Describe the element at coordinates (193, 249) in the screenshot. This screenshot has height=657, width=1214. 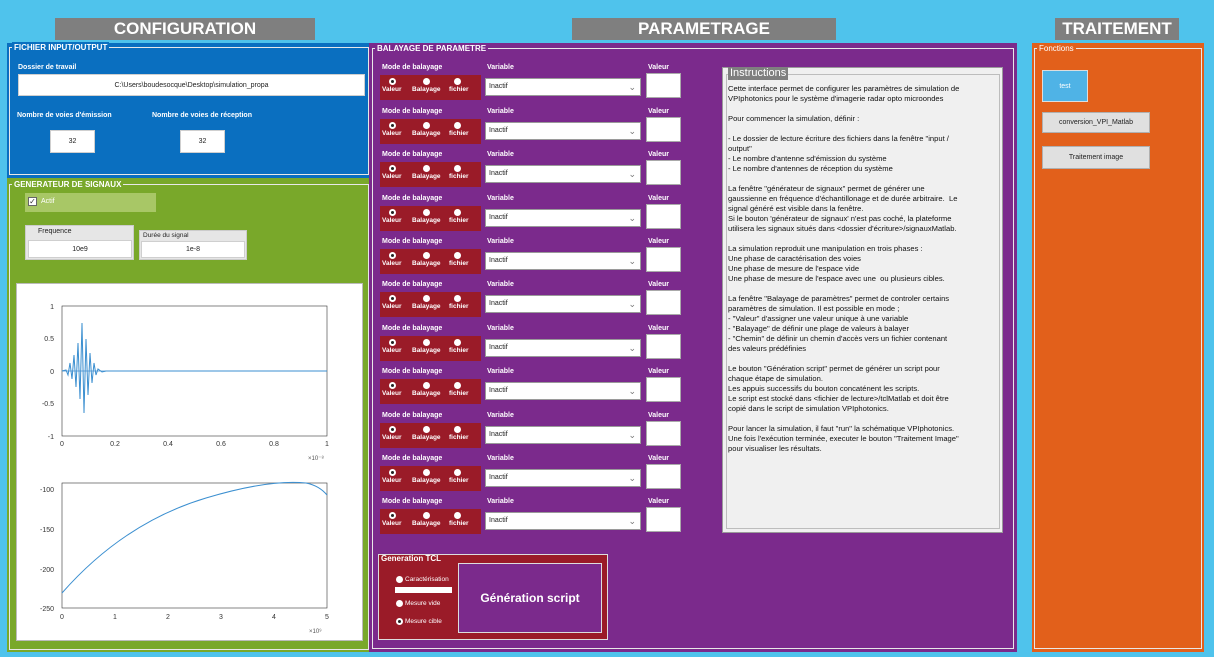
I see `duree-input: 1e-8` at that location.